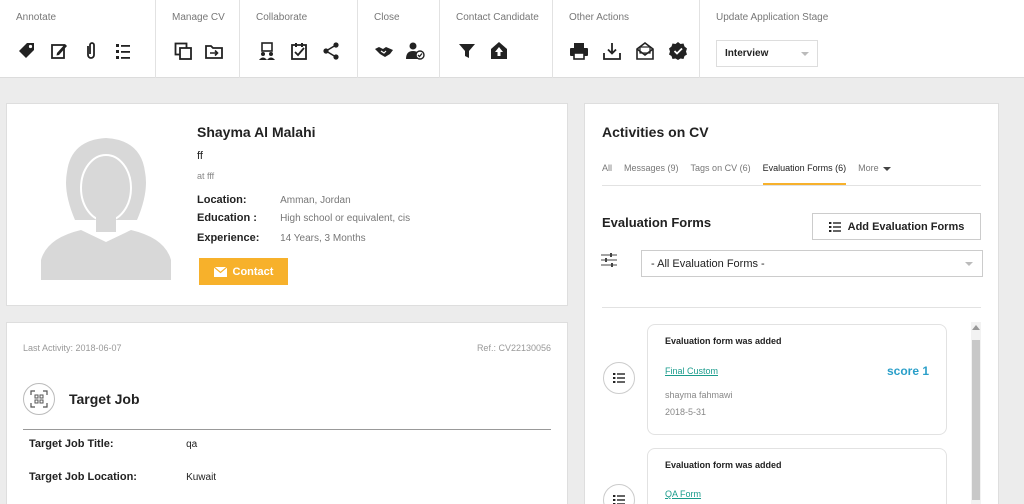  I want to click on toolbar-group-title: Contact Candidate, so click(497, 17).